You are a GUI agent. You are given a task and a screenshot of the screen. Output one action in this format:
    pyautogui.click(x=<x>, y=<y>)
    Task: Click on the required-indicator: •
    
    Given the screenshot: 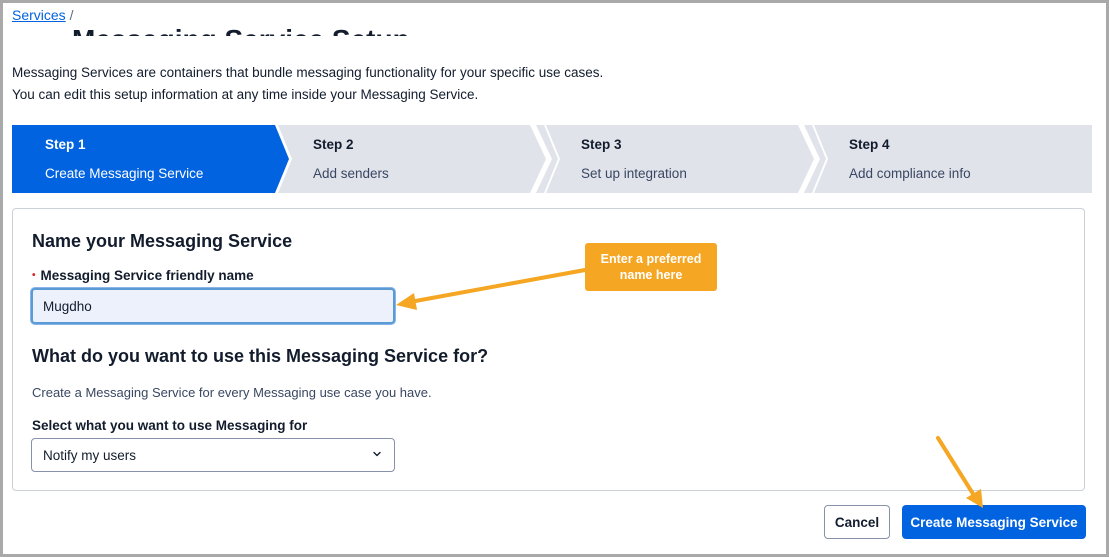 What is the action you would take?
    pyautogui.click(x=34, y=275)
    